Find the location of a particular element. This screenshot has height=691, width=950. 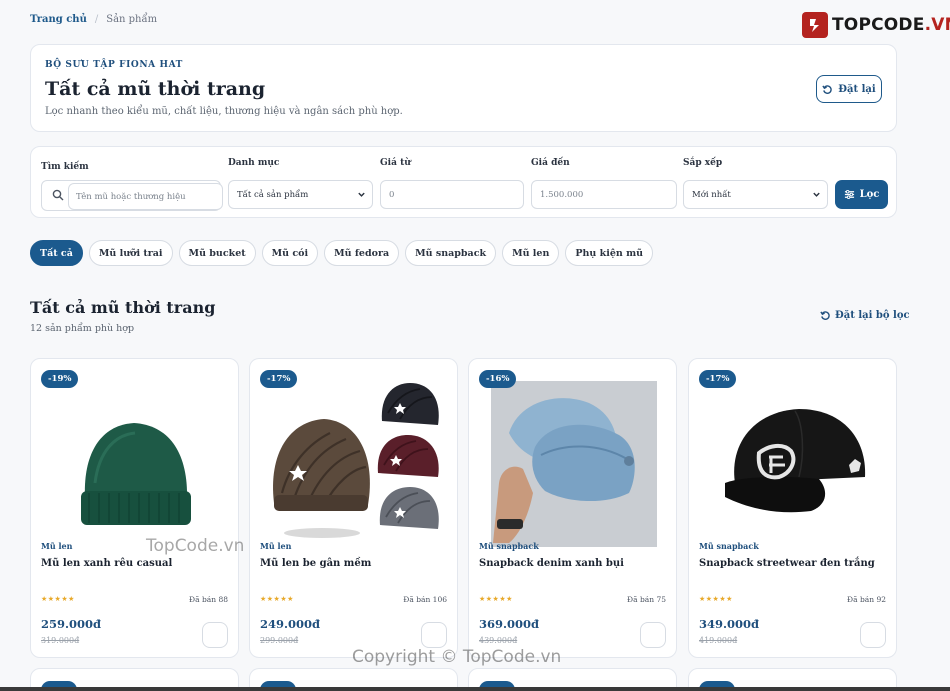

copyright-watermark: Copyright © TopCode.vn is located at coordinates (457, 657).